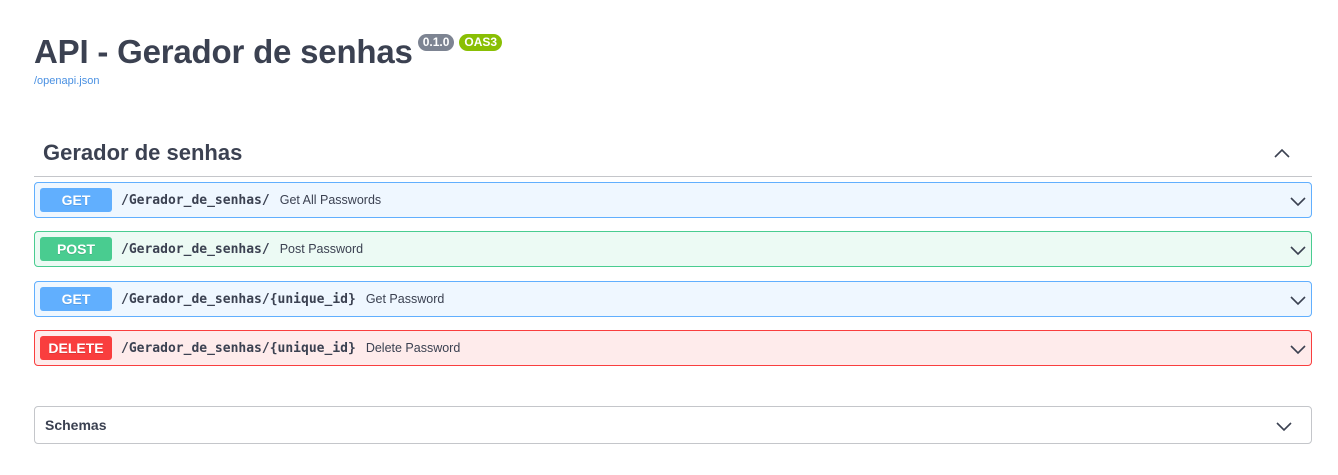  I want to click on chevron-up-icon, so click(1282, 154).